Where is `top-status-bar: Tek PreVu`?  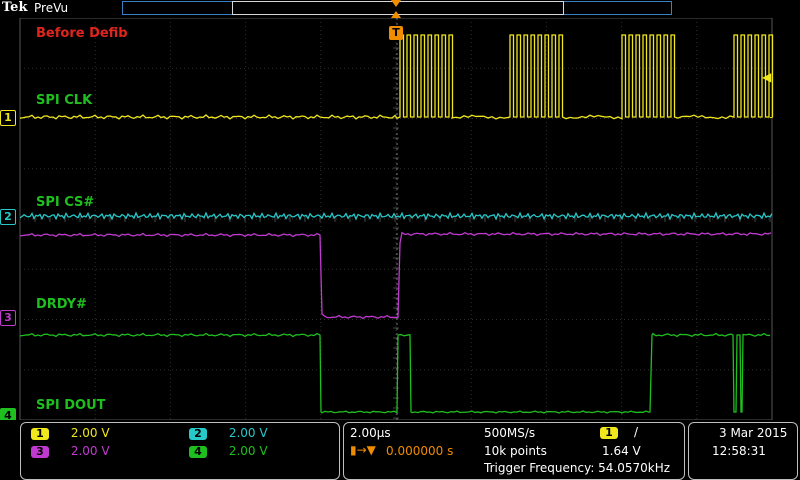
top-status-bar: Tek PreVu is located at coordinates (400, 9).